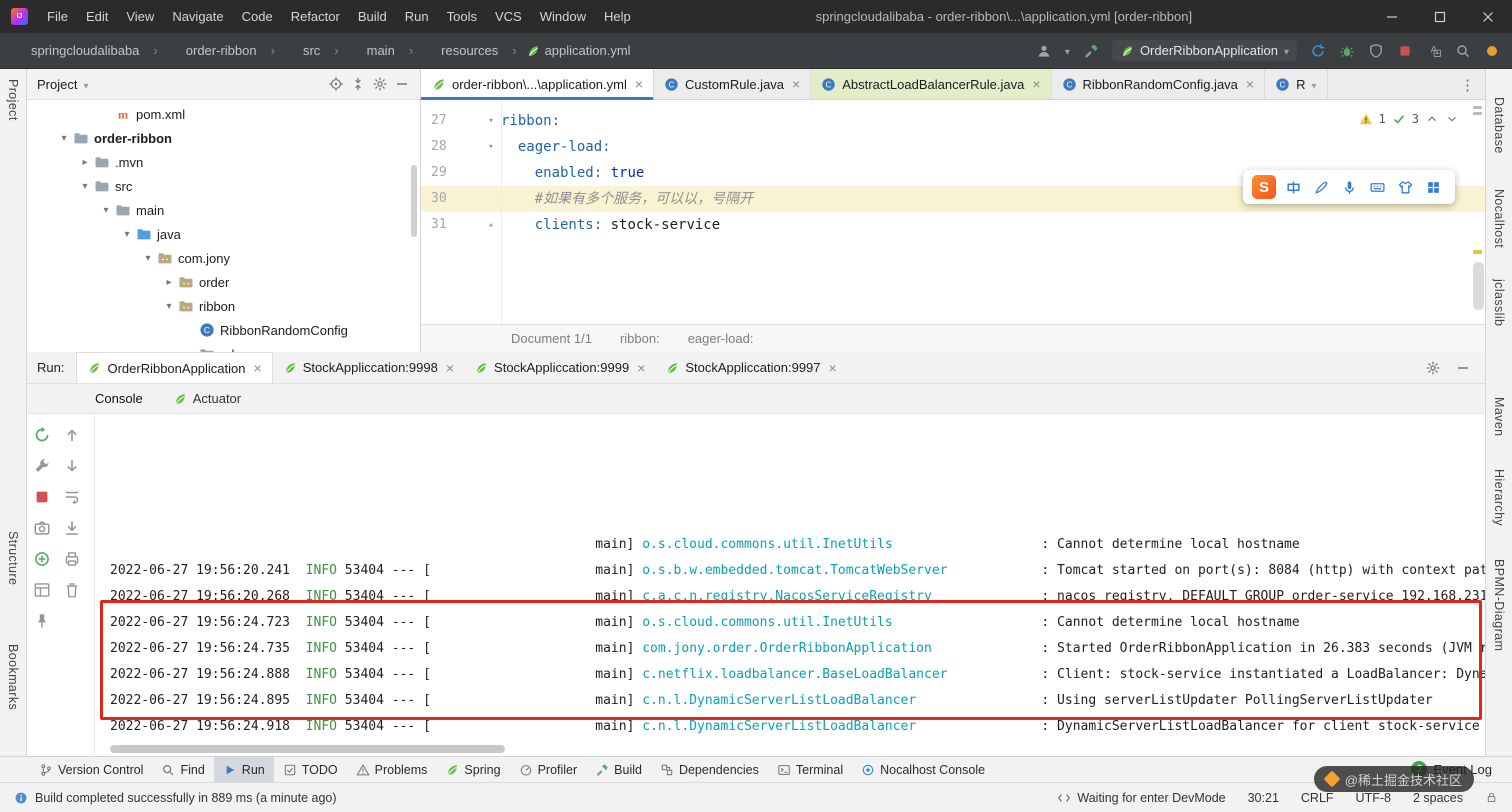  Describe the element at coordinates (462, 16) in the screenshot. I see `menu-item: Tools` at that location.